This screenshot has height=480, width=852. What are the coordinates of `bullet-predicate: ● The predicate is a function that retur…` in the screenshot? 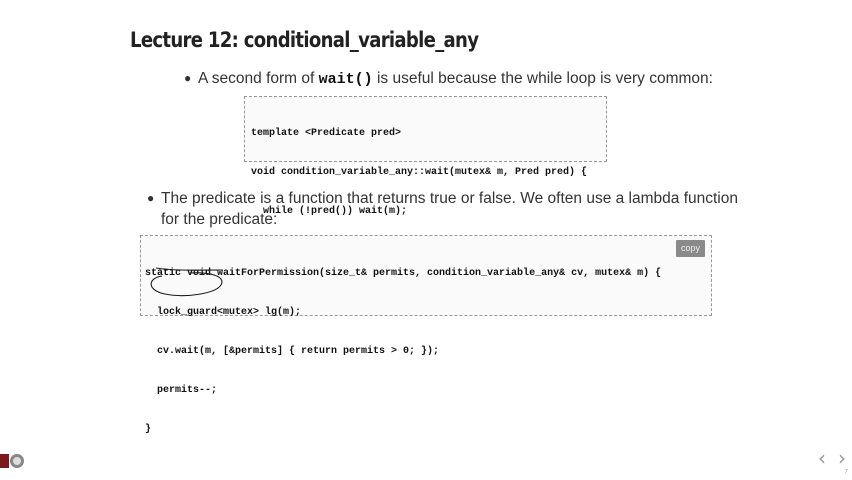 It's located at (442, 209).